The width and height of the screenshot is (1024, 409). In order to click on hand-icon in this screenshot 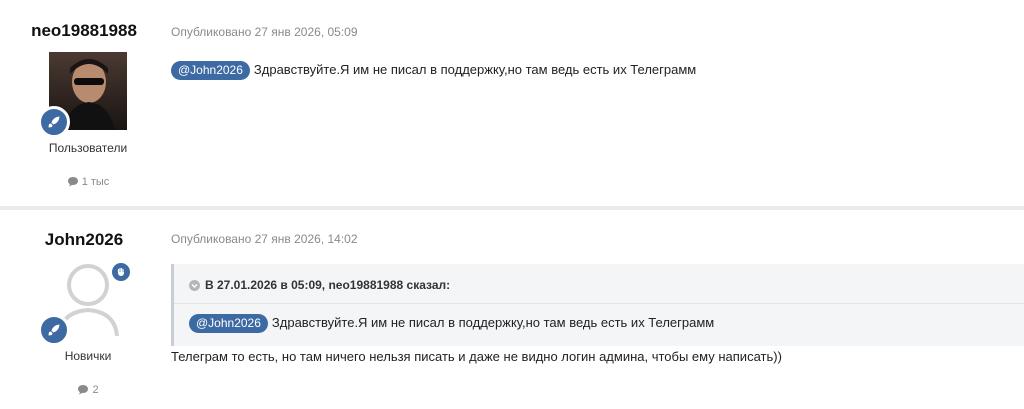, I will do `click(120, 271)`.